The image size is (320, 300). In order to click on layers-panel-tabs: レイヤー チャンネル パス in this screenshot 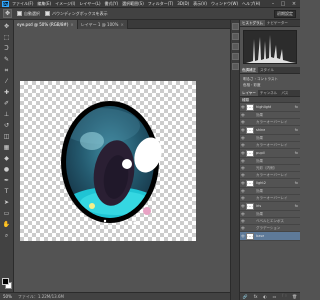, I will do `click(270, 93)`.